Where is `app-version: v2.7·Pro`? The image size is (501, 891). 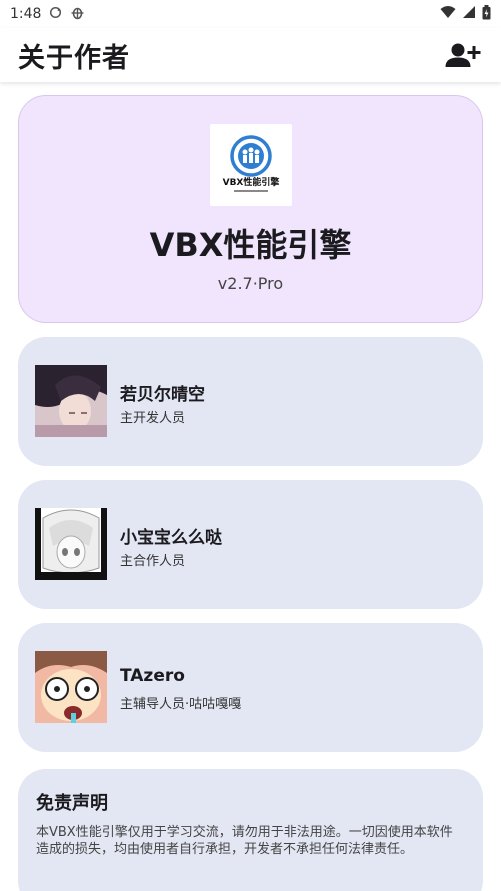 app-version: v2.7·Pro is located at coordinates (250, 283).